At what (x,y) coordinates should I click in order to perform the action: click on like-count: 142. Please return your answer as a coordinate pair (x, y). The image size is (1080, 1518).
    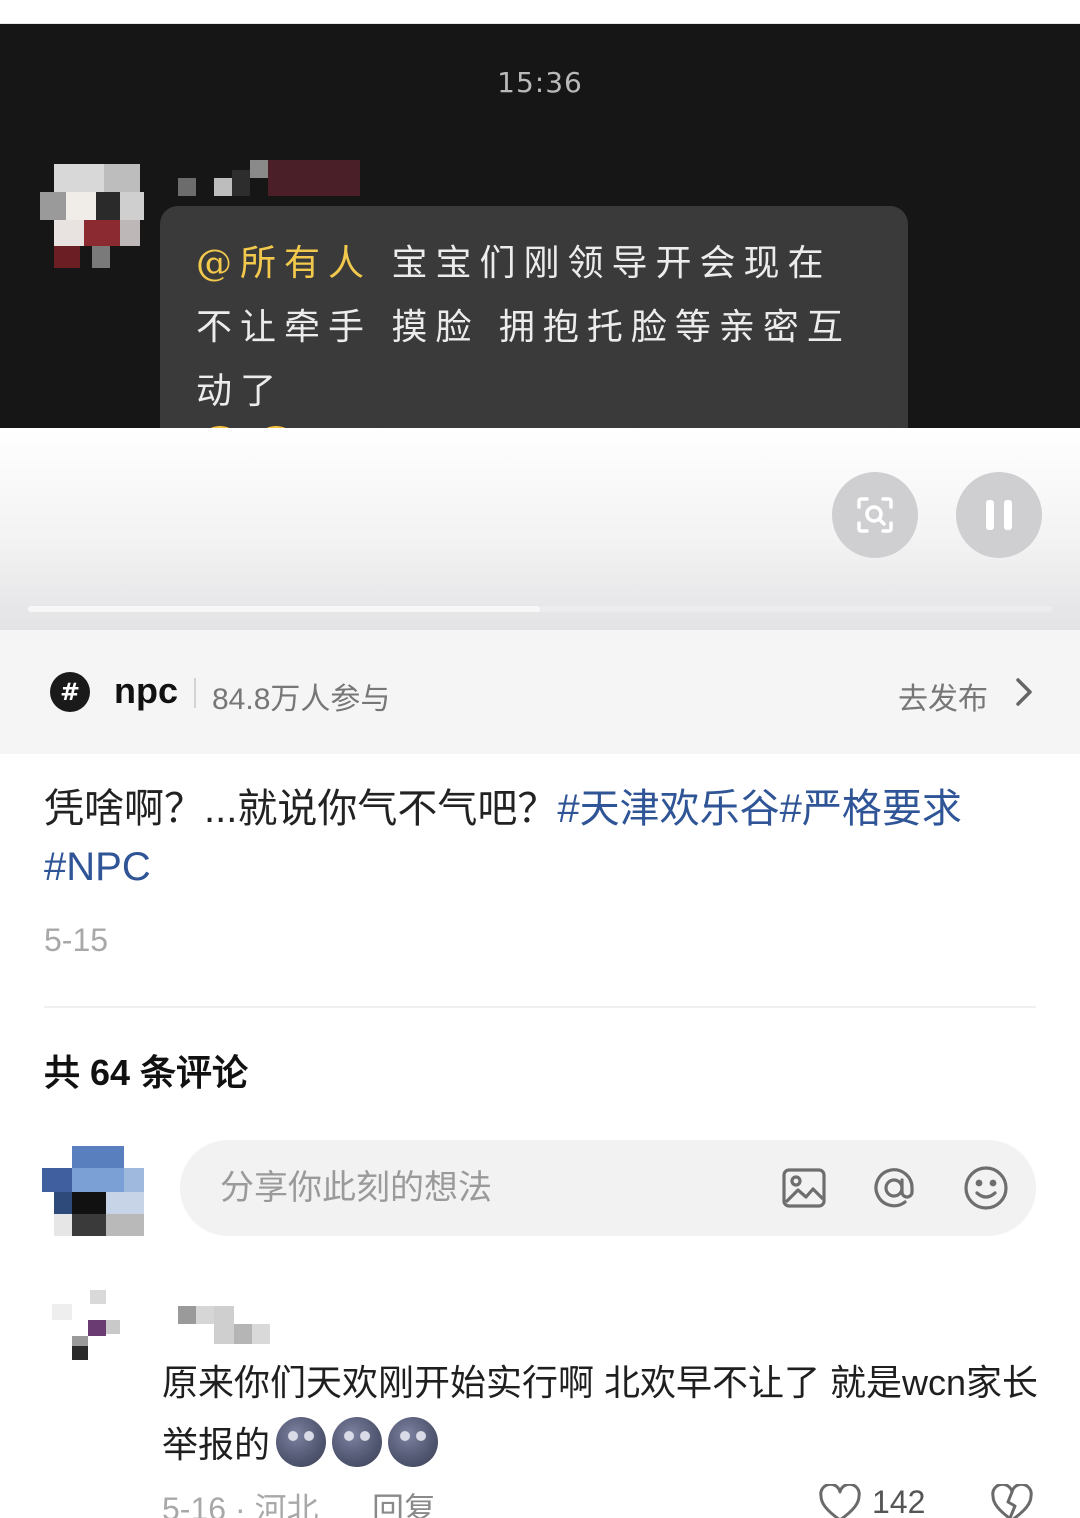
    Looking at the image, I should click on (899, 1501).